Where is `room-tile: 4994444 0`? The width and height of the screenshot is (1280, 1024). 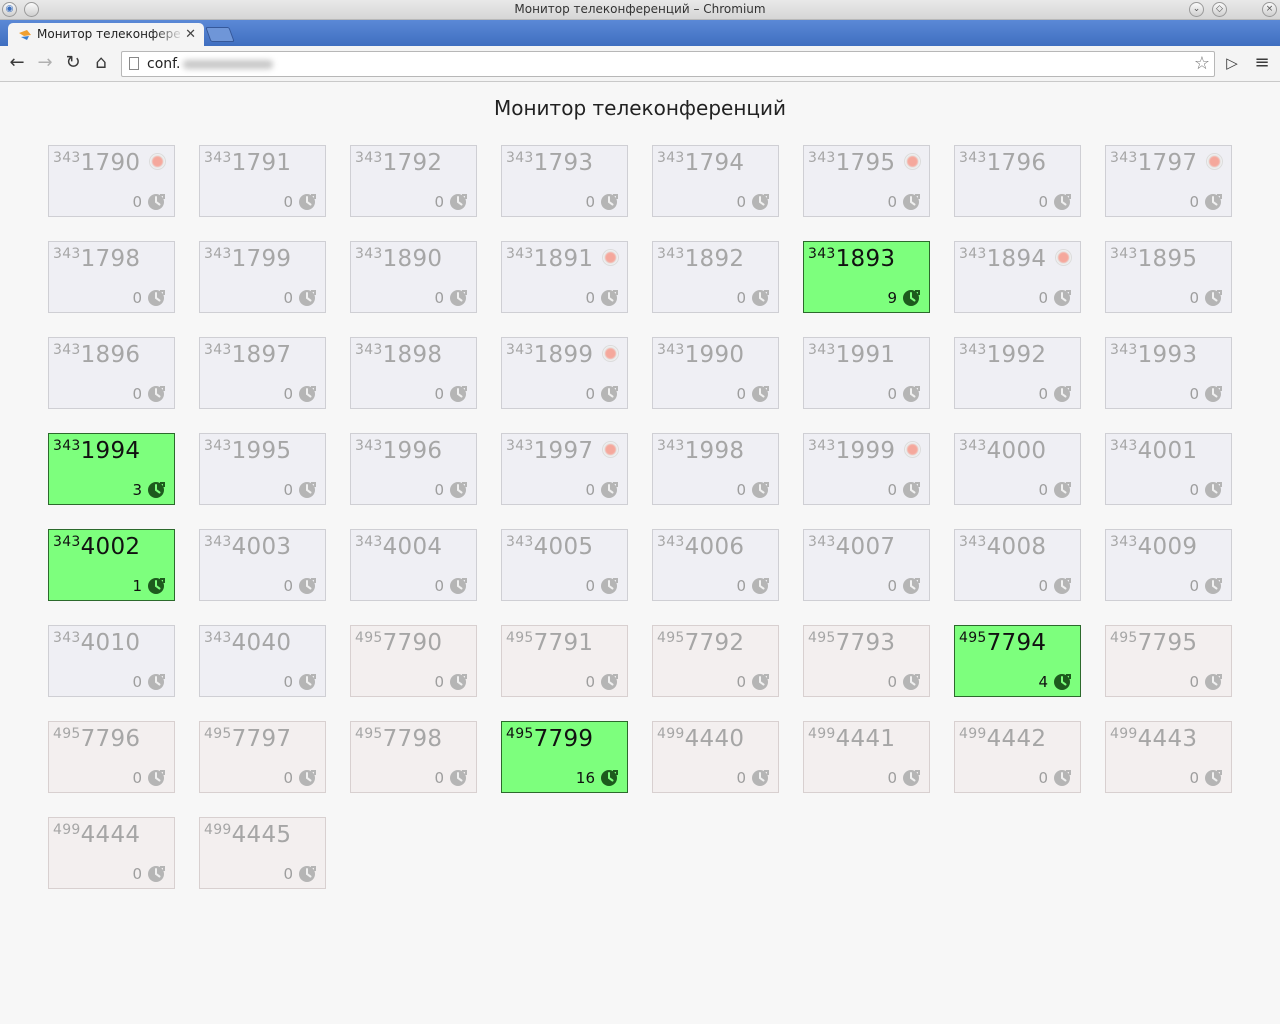 room-tile: 4994444 0 is located at coordinates (111, 853).